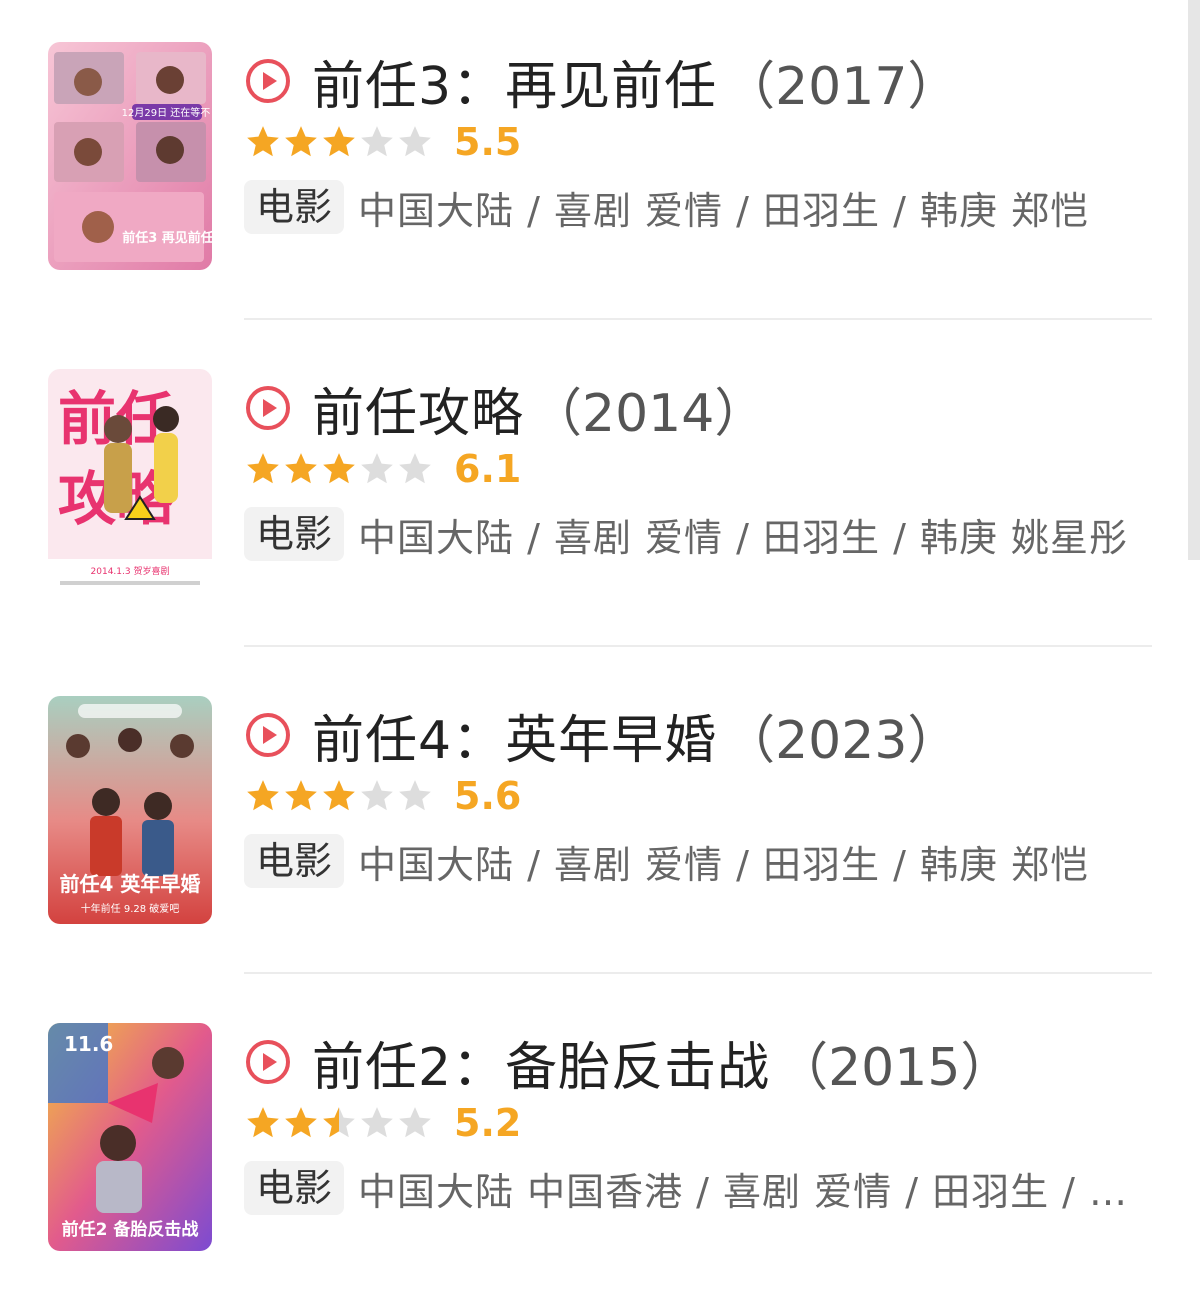  I want to click on rating-score: 5.6, so click(488, 796).